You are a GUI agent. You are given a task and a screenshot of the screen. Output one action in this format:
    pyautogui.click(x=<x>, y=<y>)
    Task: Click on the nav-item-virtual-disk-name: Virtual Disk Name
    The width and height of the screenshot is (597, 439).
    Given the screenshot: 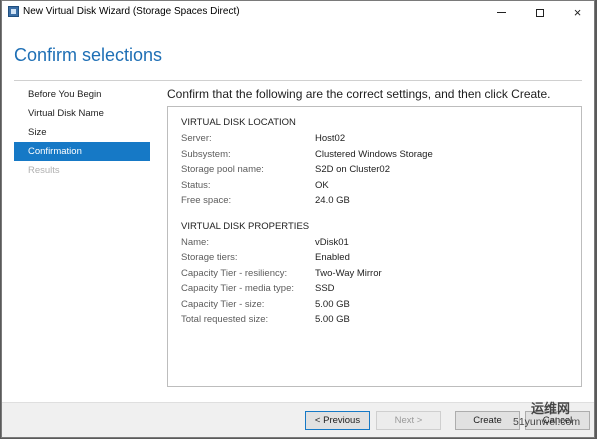 What is the action you would take?
    pyautogui.click(x=82, y=113)
    